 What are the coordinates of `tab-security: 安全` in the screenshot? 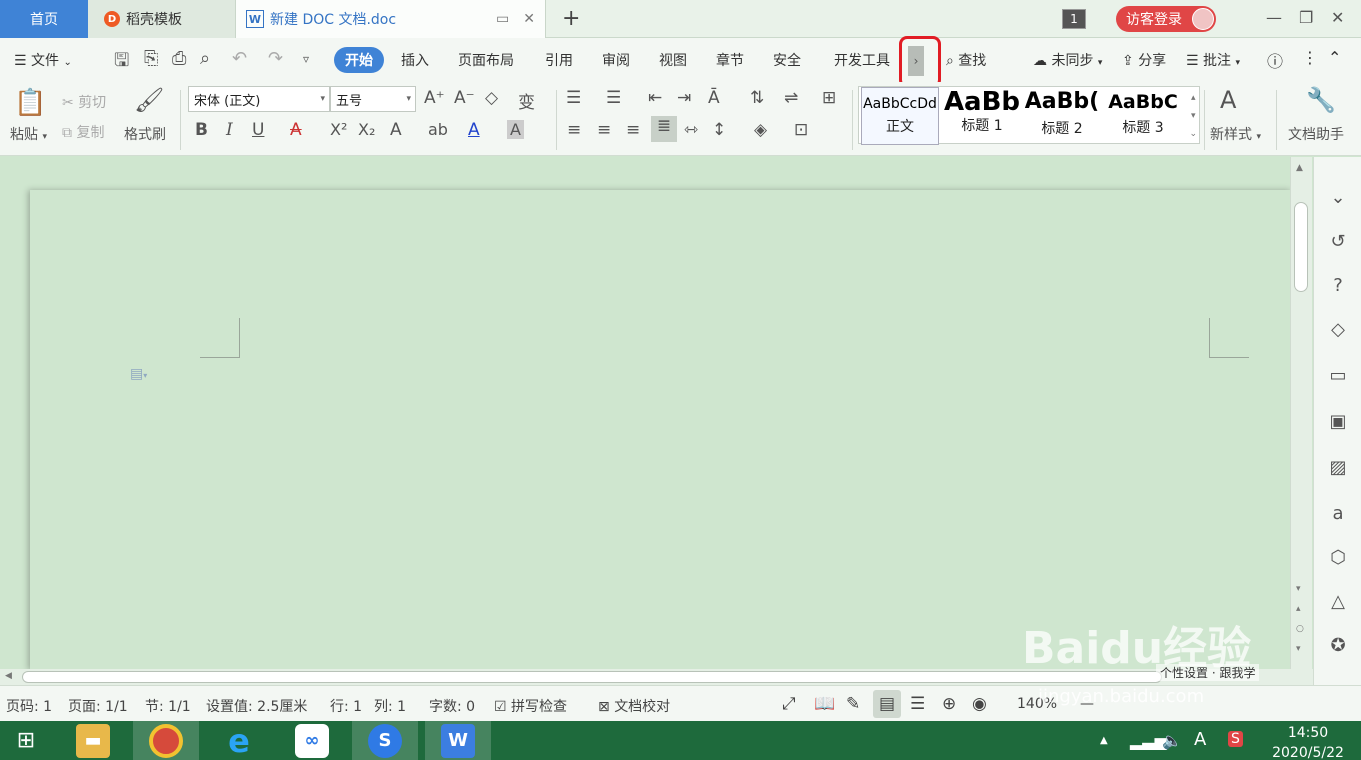 It's located at (787, 60).